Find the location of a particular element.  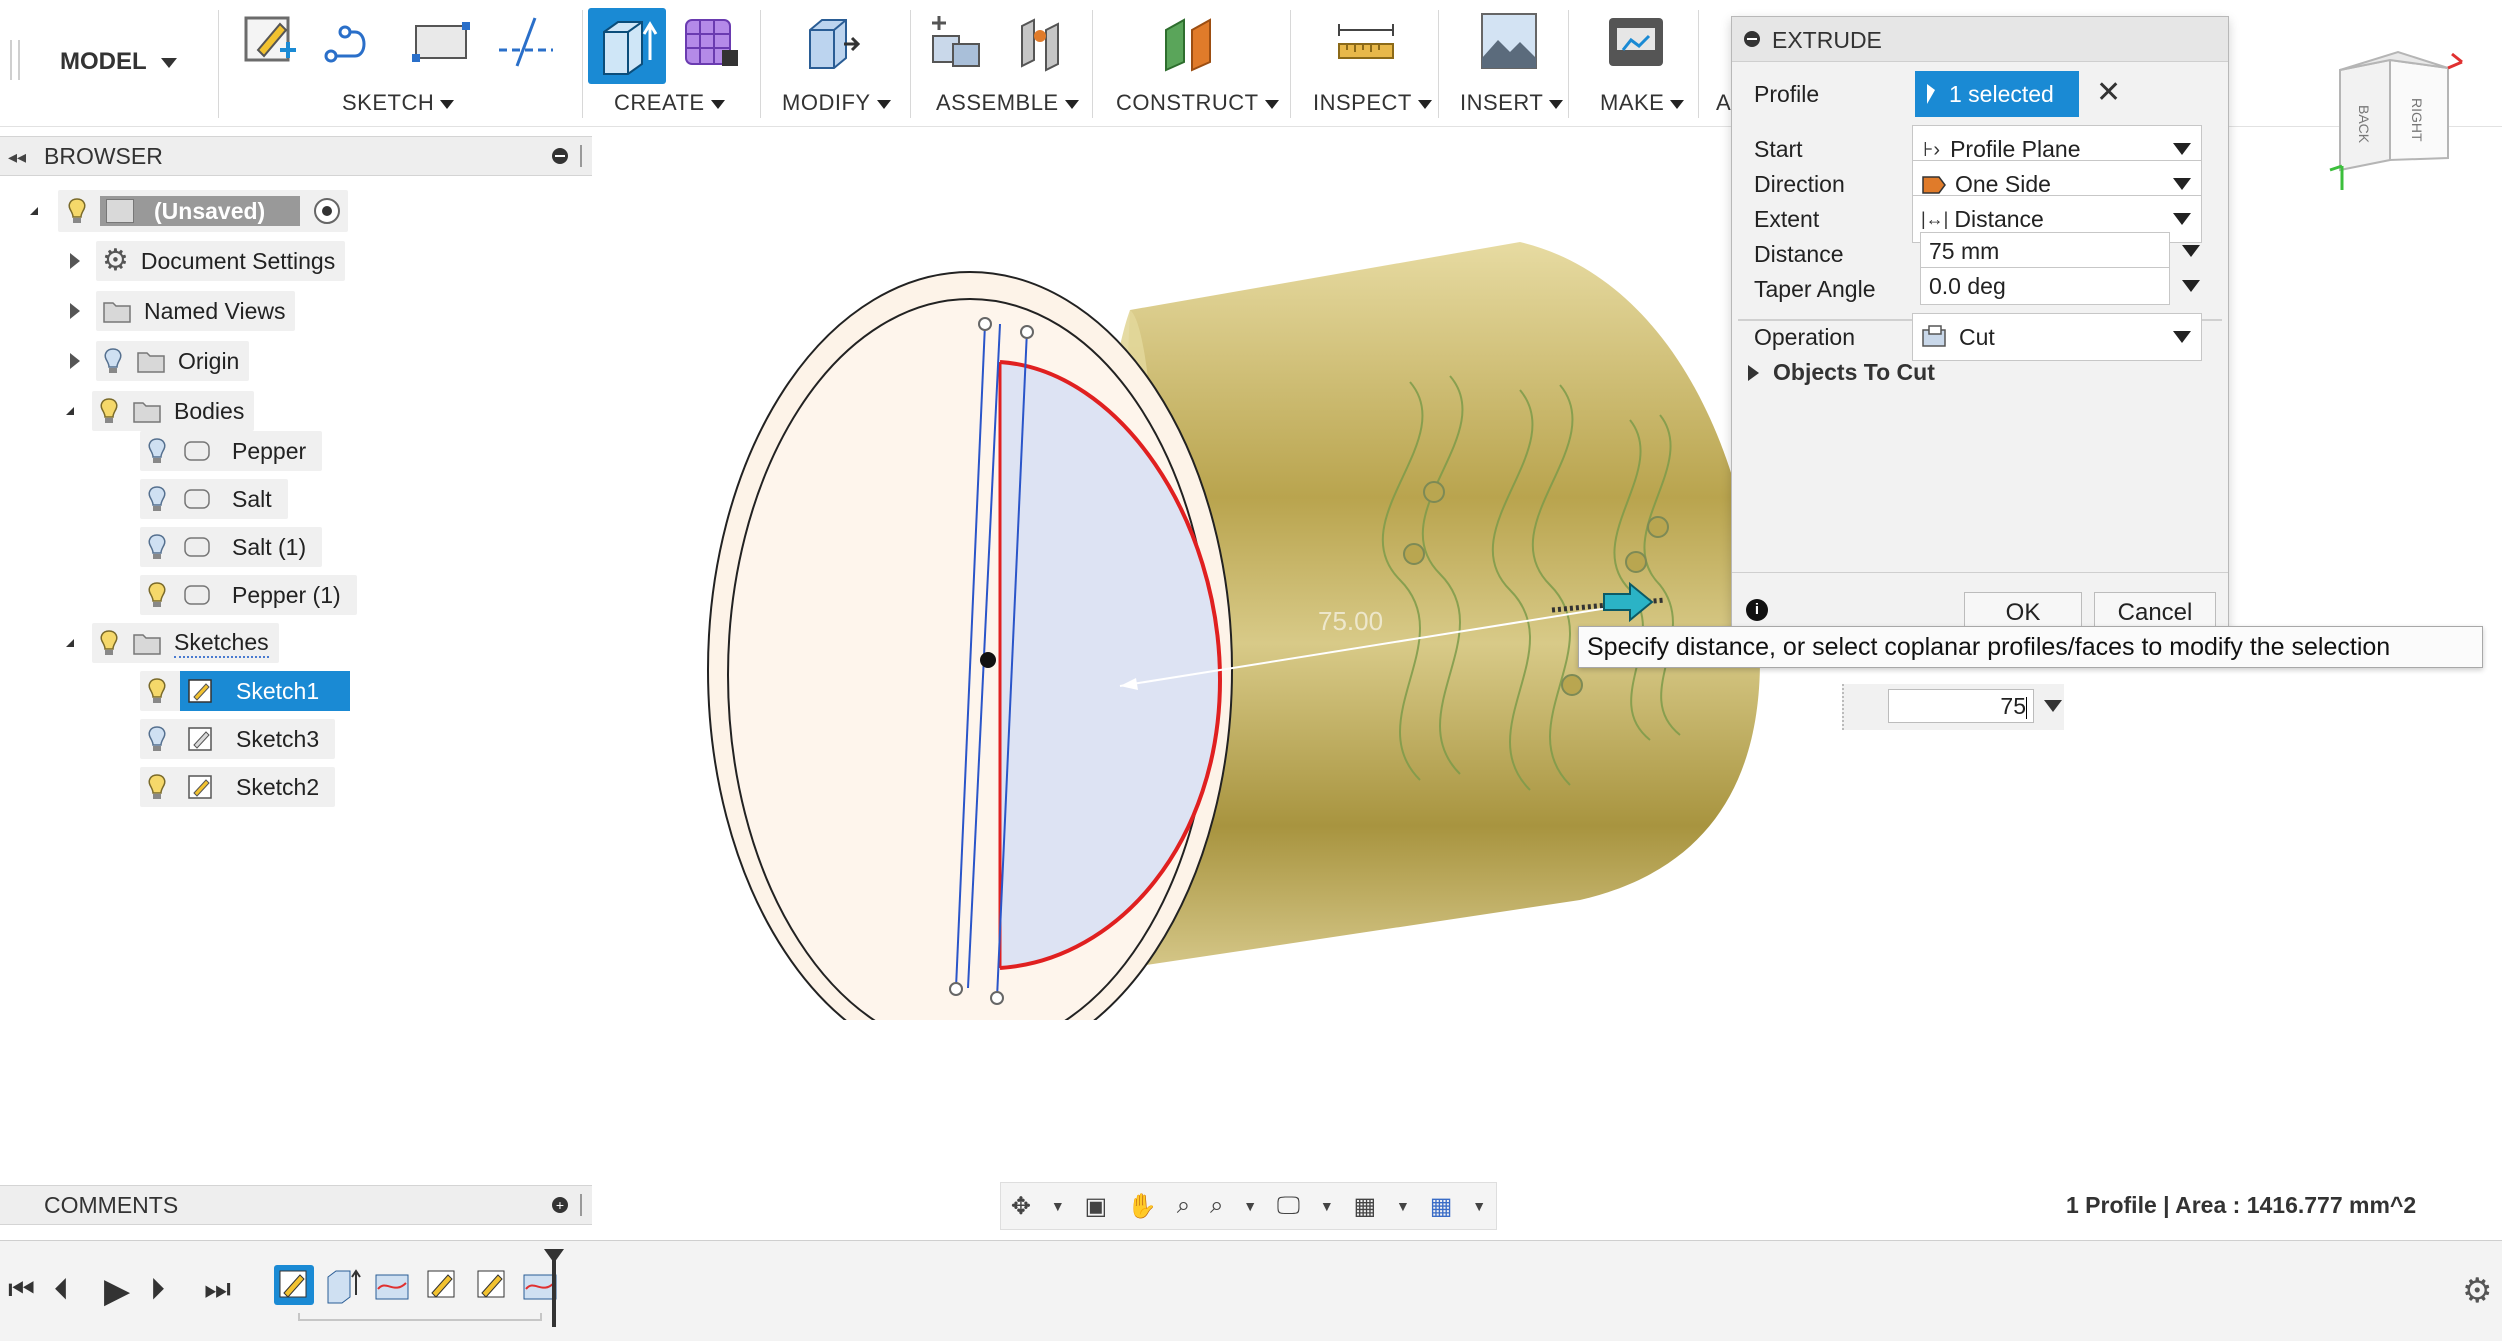

construction-line-icon is located at coordinates (526, 41).